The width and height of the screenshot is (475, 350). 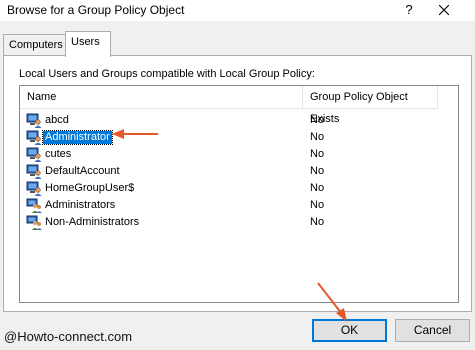 What do you see at coordinates (80, 205) in the screenshot?
I see `item-name: Administrators` at bounding box center [80, 205].